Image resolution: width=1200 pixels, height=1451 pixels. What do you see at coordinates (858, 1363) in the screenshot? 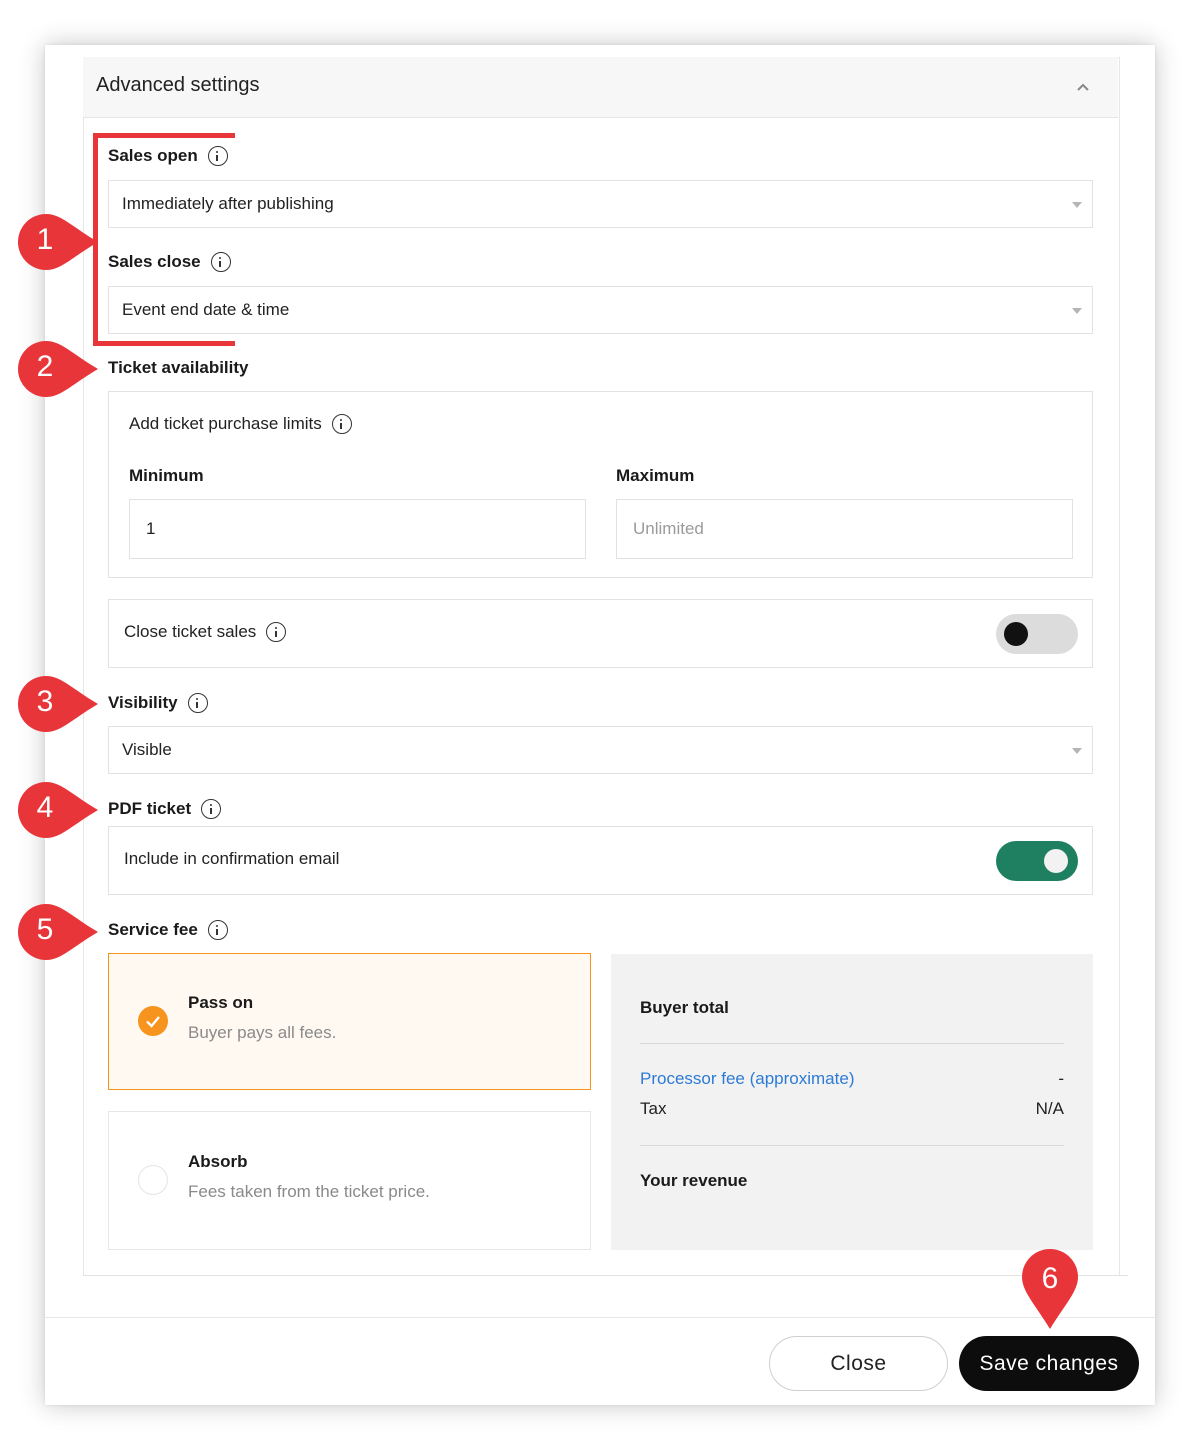
I see `close-button: Close` at bounding box center [858, 1363].